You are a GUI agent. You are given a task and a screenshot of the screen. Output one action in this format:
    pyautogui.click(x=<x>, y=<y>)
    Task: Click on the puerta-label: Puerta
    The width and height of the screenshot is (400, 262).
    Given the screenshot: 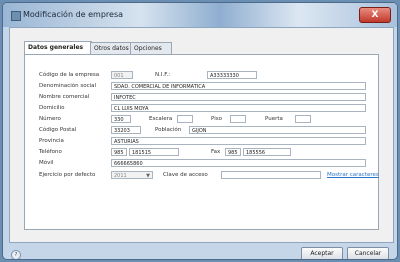 What is the action you would take?
    pyautogui.click(x=274, y=119)
    